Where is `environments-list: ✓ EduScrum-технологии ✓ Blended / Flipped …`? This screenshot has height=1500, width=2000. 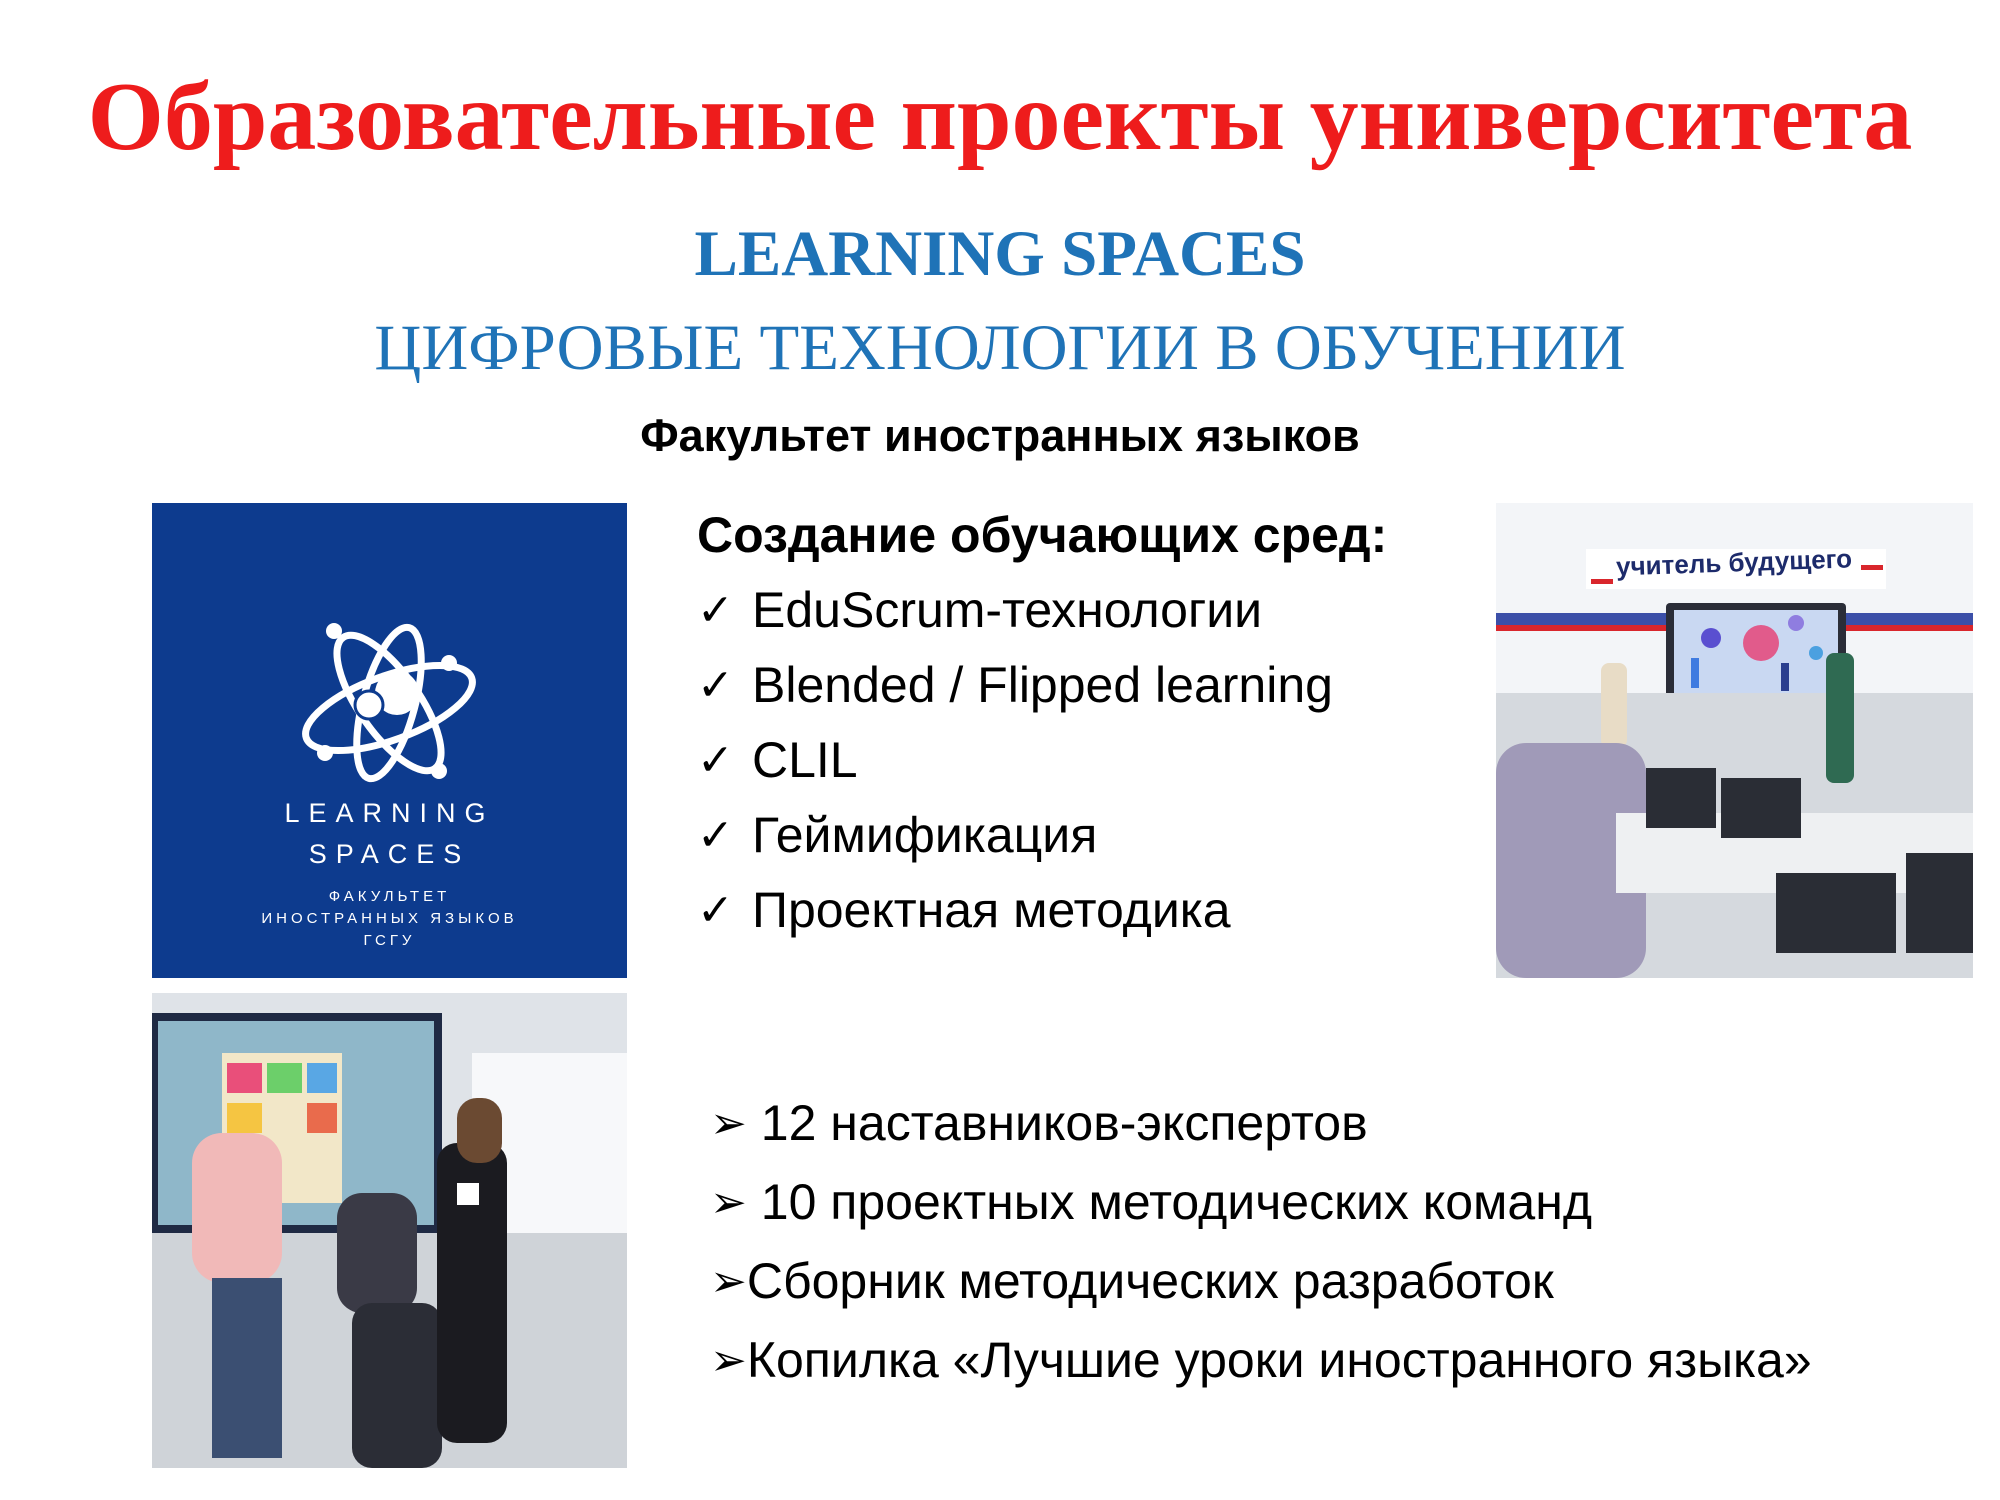 environments-list: ✓ EduScrum-технологии ✓ Blended / Flipped … is located at coordinates (1015, 760).